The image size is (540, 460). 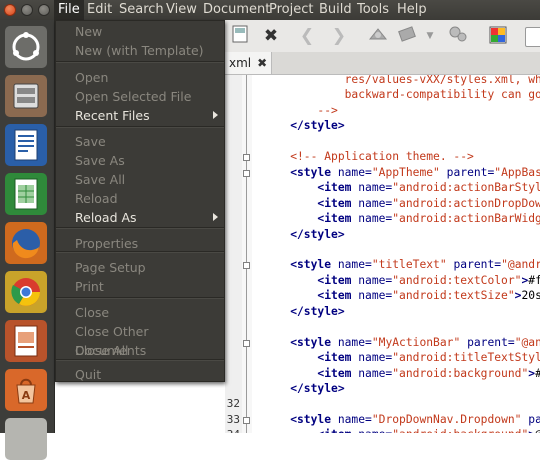 I want to click on file-menu-item-open: Open, so click(x=147, y=77).